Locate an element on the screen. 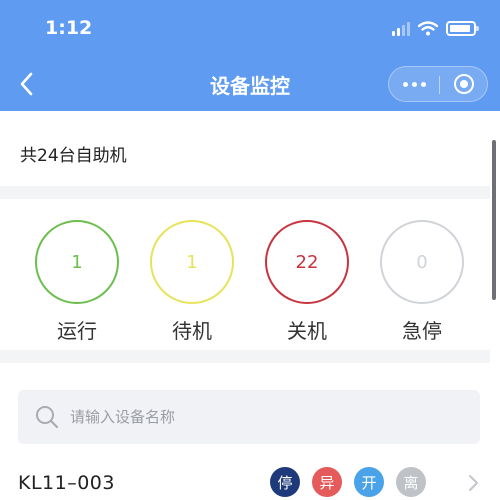  status-badge-offline: 离 is located at coordinates (411, 482).